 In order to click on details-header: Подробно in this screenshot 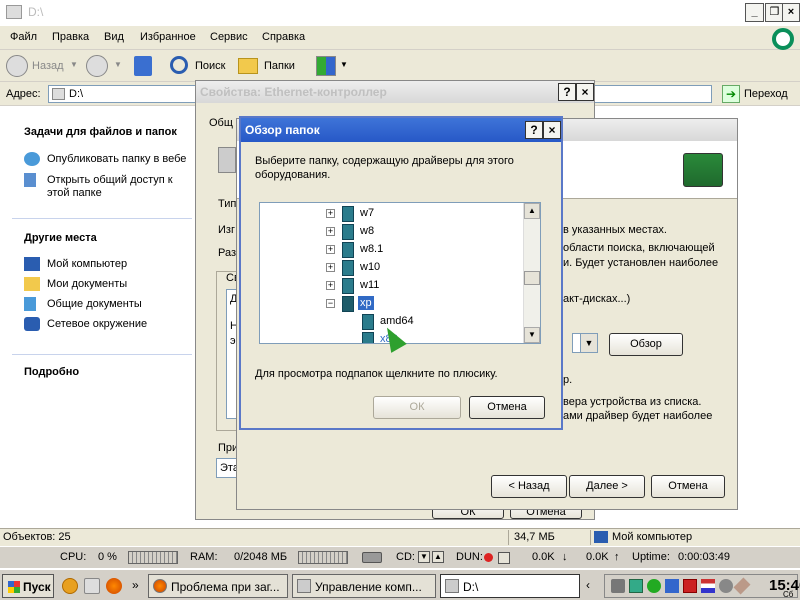, I will do `click(51, 372)`.